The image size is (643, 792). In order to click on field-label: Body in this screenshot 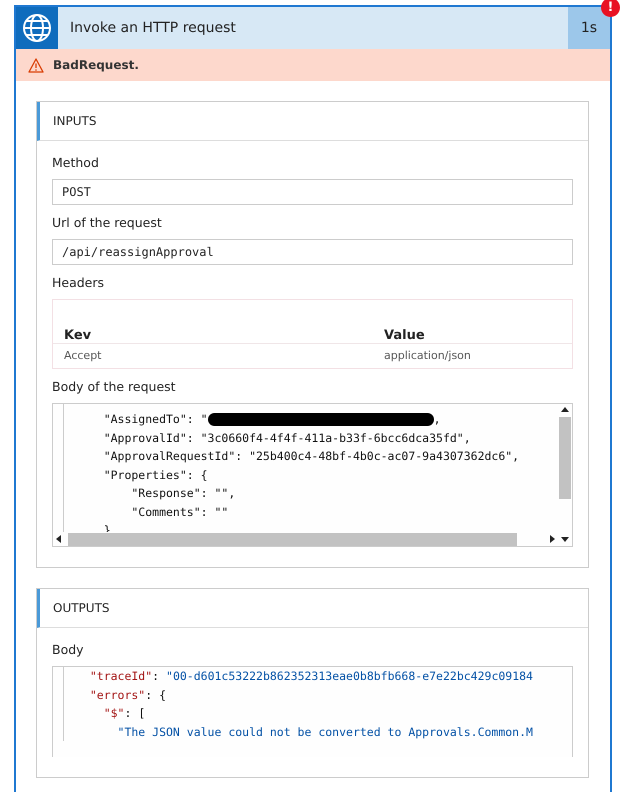, I will do `click(68, 649)`.